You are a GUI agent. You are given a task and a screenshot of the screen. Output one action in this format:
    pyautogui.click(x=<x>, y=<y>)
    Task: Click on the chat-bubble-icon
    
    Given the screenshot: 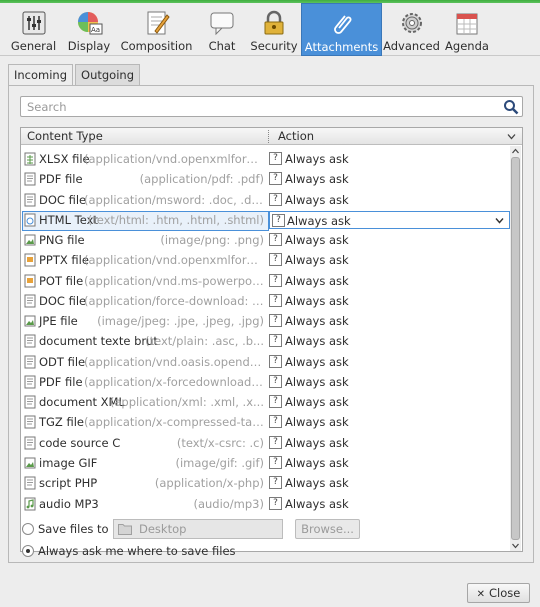 What is the action you would take?
    pyautogui.click(x=222, y=24)
    